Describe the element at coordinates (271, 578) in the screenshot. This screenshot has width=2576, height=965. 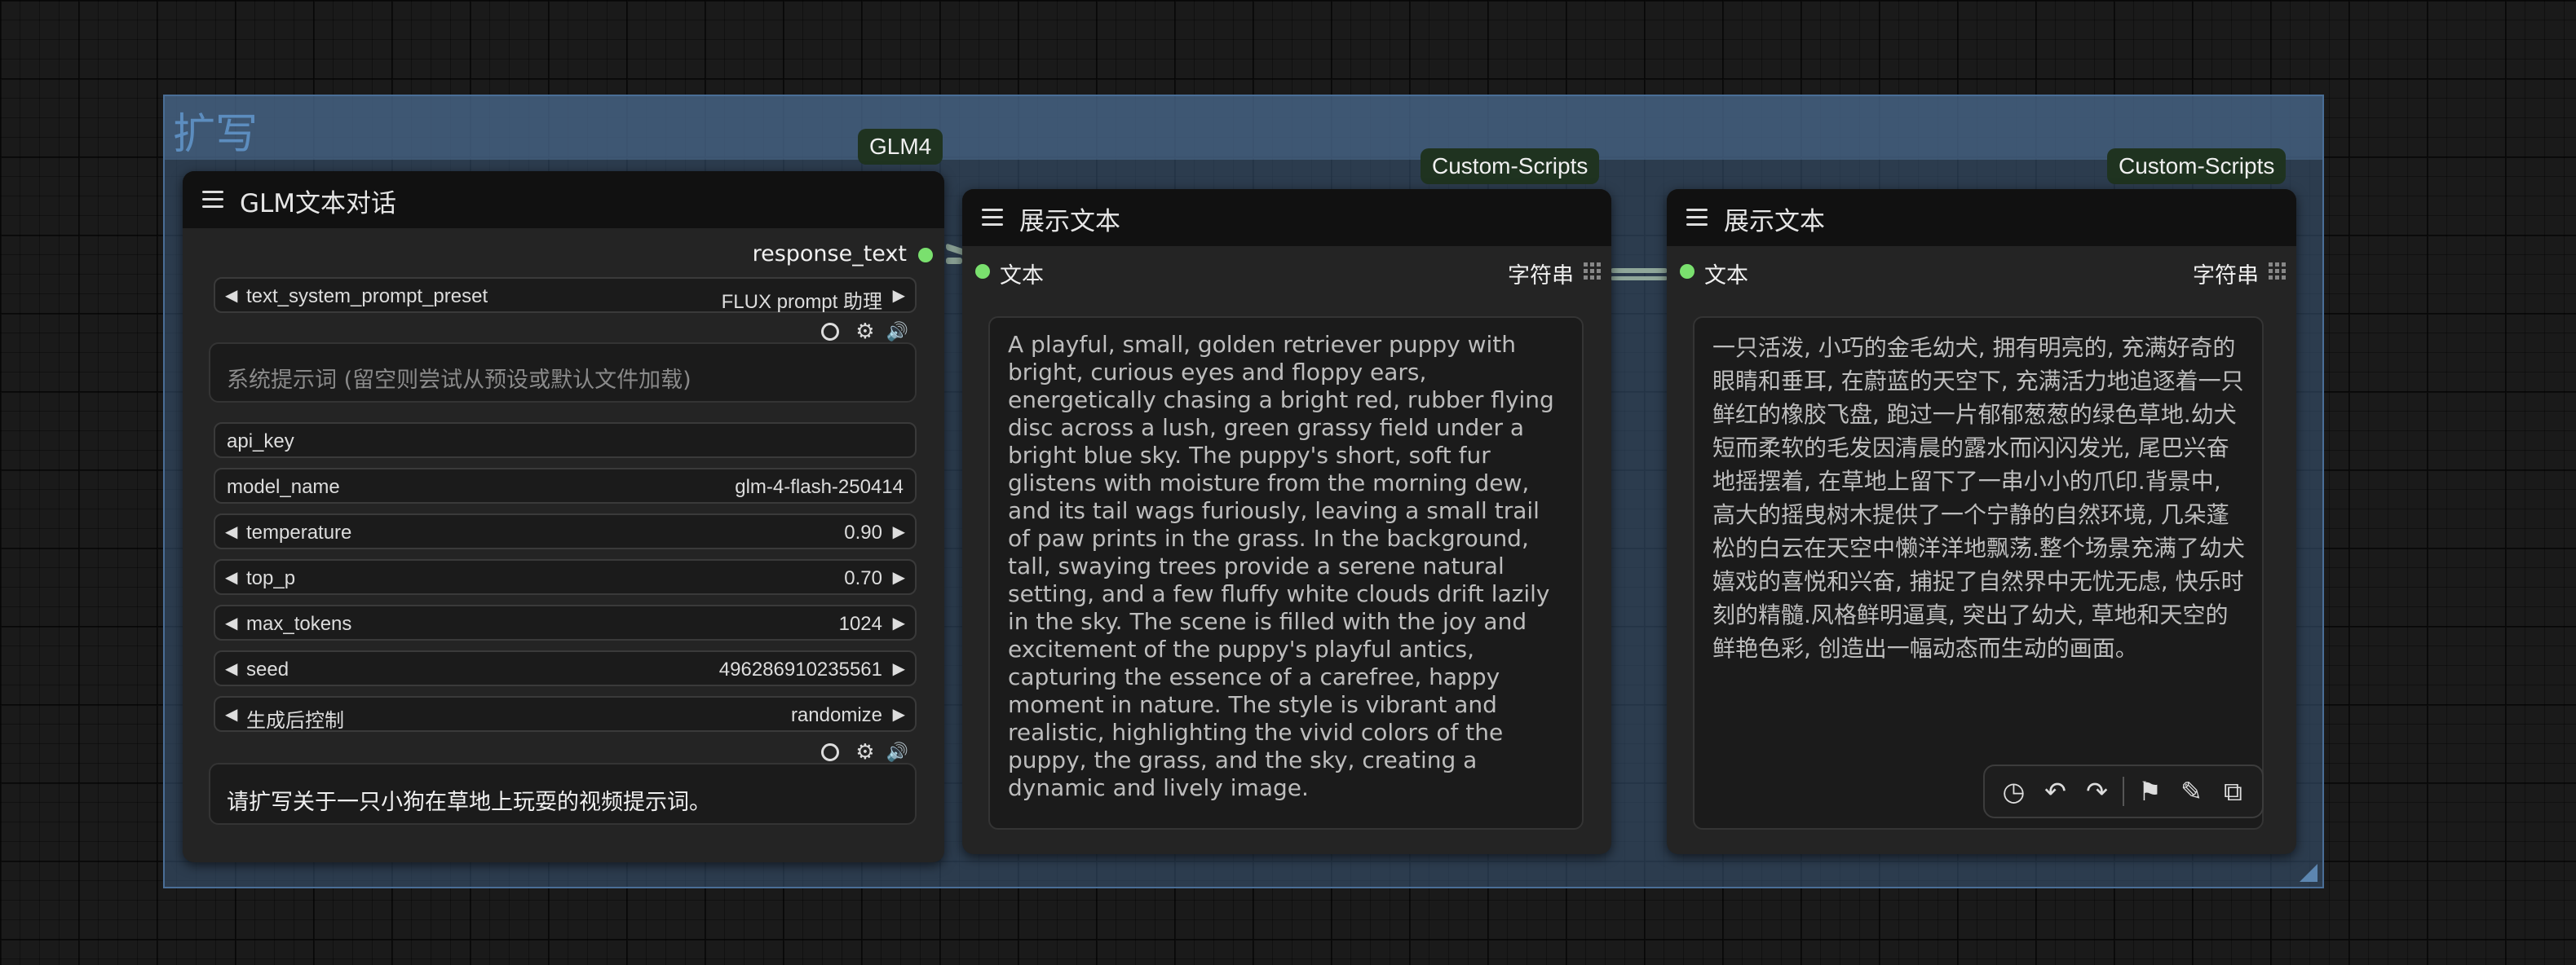
I see `top-p-label: top_p` at that location.